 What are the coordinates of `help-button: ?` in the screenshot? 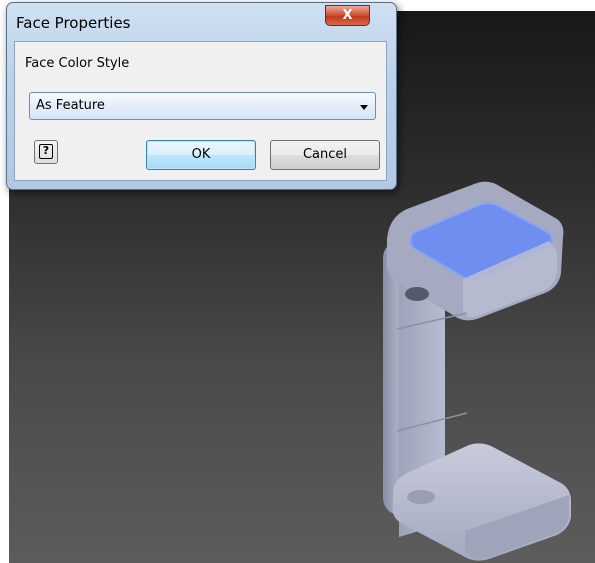 It's located at (46, 152).